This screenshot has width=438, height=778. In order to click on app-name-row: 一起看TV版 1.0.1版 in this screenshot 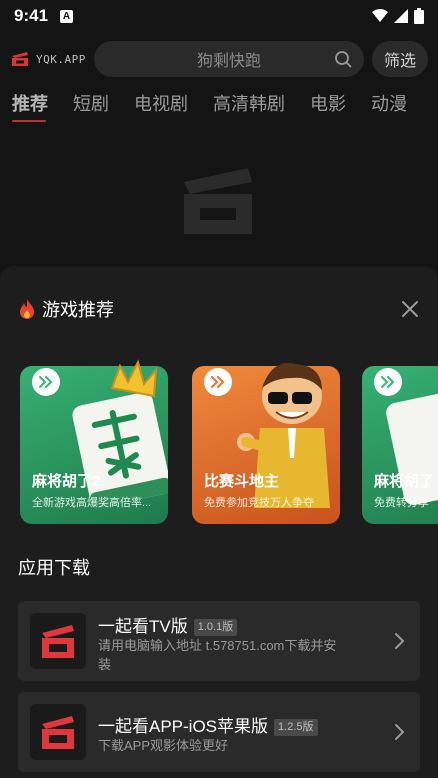, I will do `click(168, 624)`.